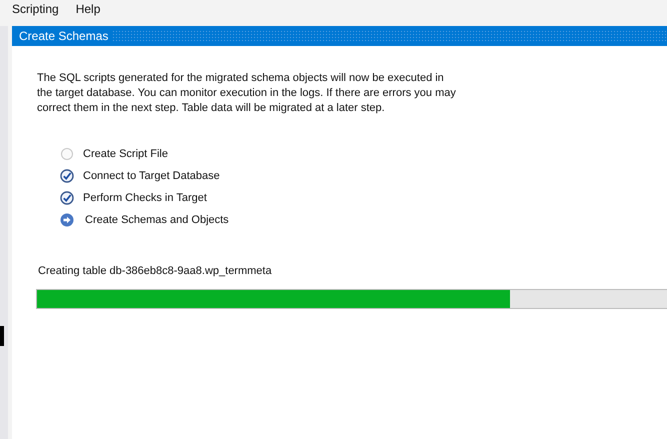 This screenshot has width=667, height=439. Describe the element at coordinates (63, 36) in the screenshot. I see `panel-title: Create Schemas` at that location.